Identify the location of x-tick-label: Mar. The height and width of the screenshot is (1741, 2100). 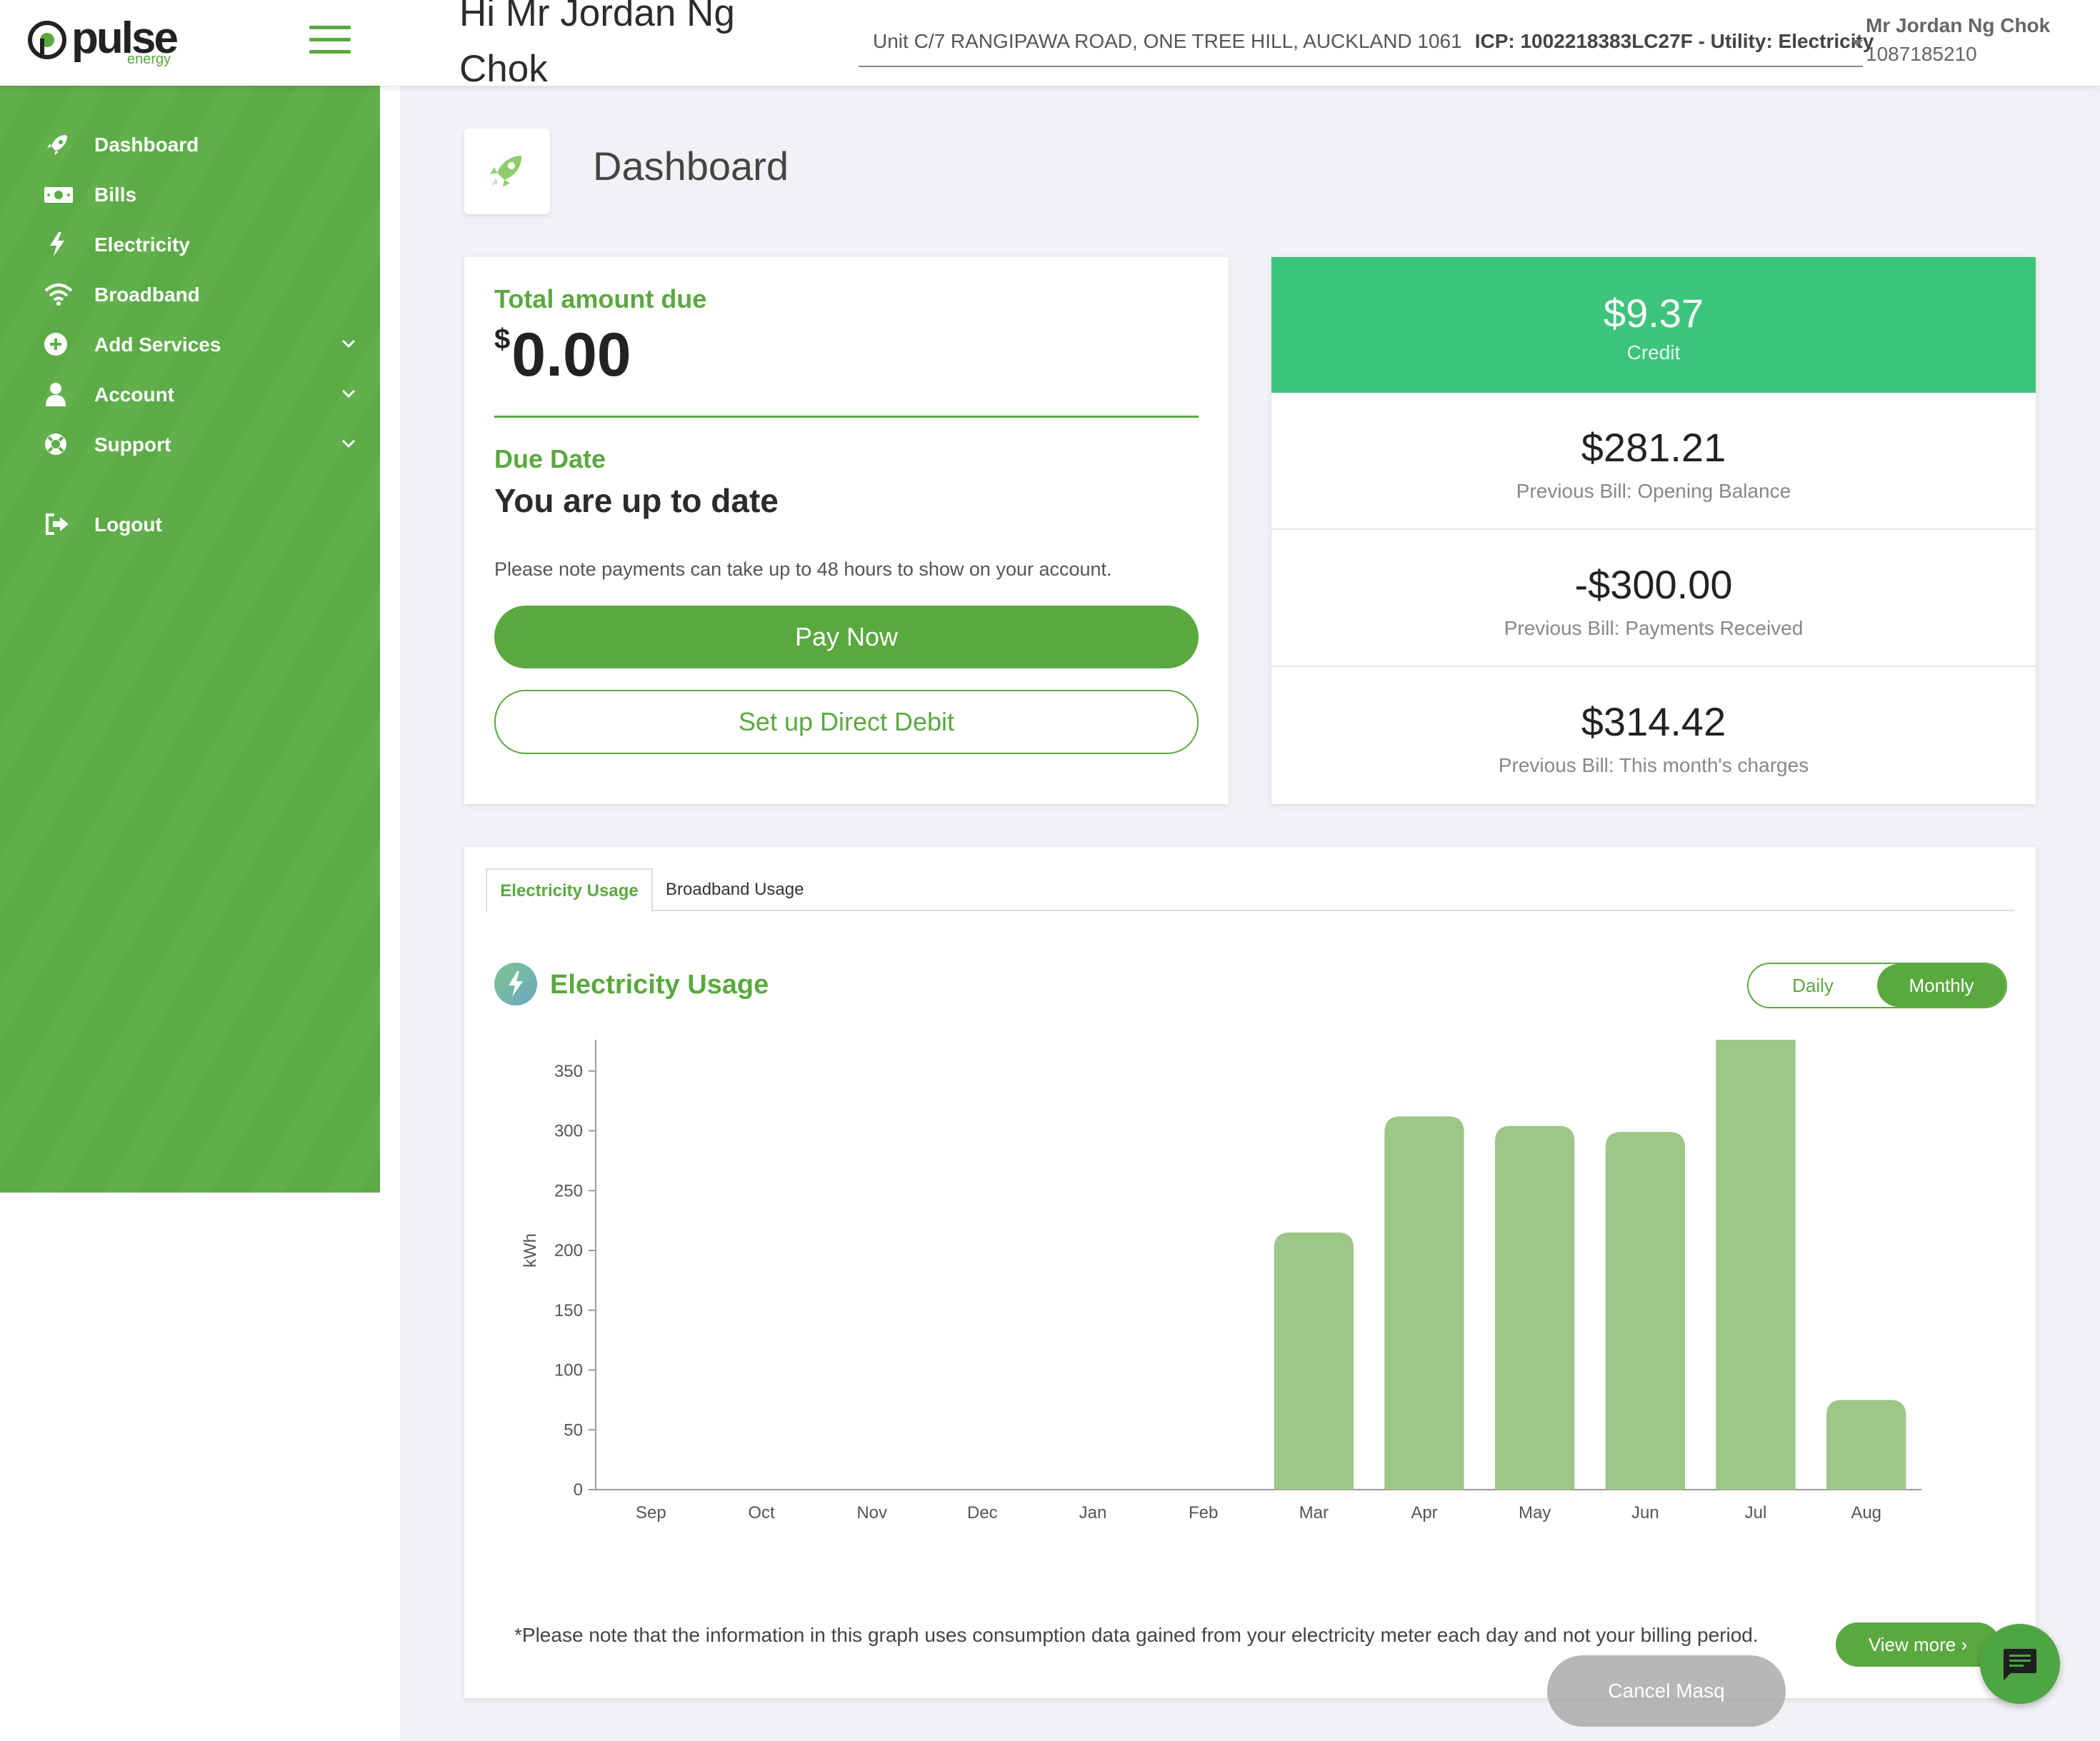
(1314, 1512).